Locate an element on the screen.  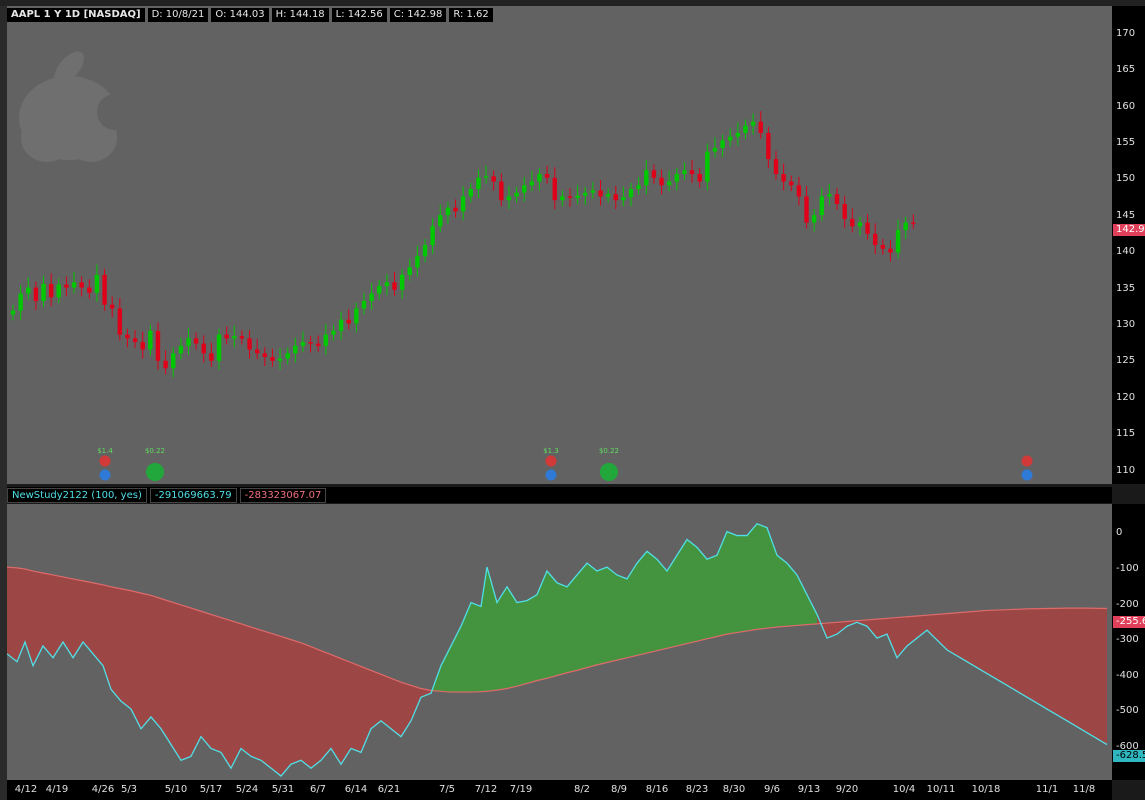
time-axis-label: 8/9 is located at coordinates (619, 789).